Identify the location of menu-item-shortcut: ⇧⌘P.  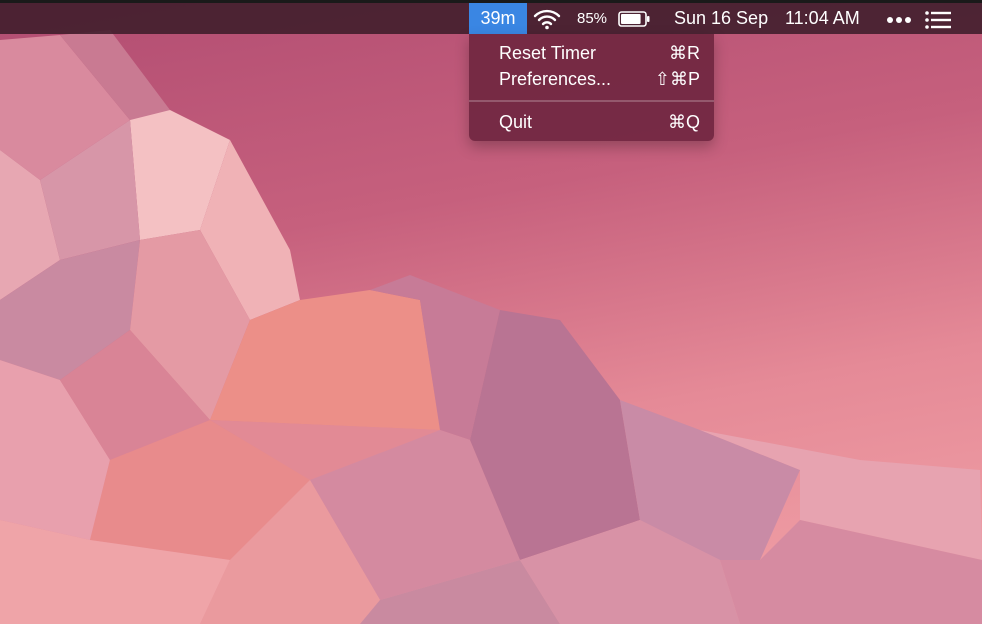
(677, 79).